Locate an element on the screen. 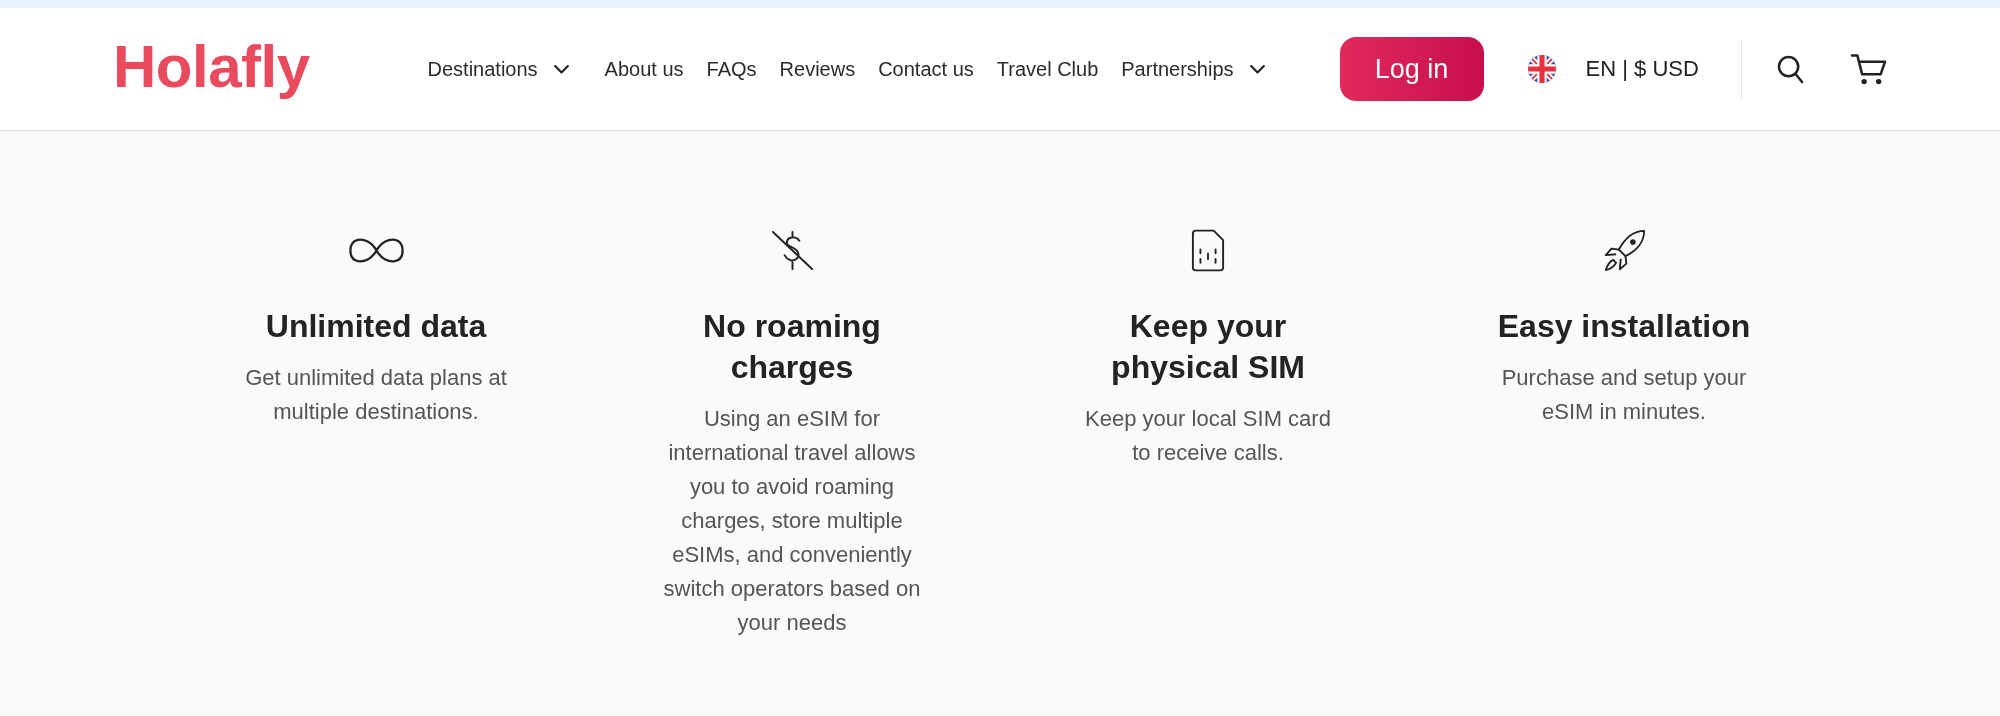  nav-link: Contact us is located at coordinates (926, 69).